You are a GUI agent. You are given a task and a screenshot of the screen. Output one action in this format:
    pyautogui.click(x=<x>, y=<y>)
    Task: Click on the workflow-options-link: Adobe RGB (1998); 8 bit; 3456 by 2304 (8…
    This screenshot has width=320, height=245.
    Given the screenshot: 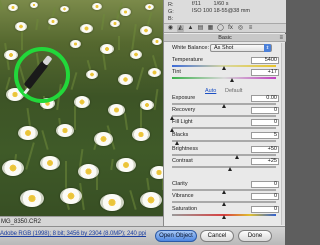 What is the action you would take?
    pyautogui.click(x=73, y=234)
    